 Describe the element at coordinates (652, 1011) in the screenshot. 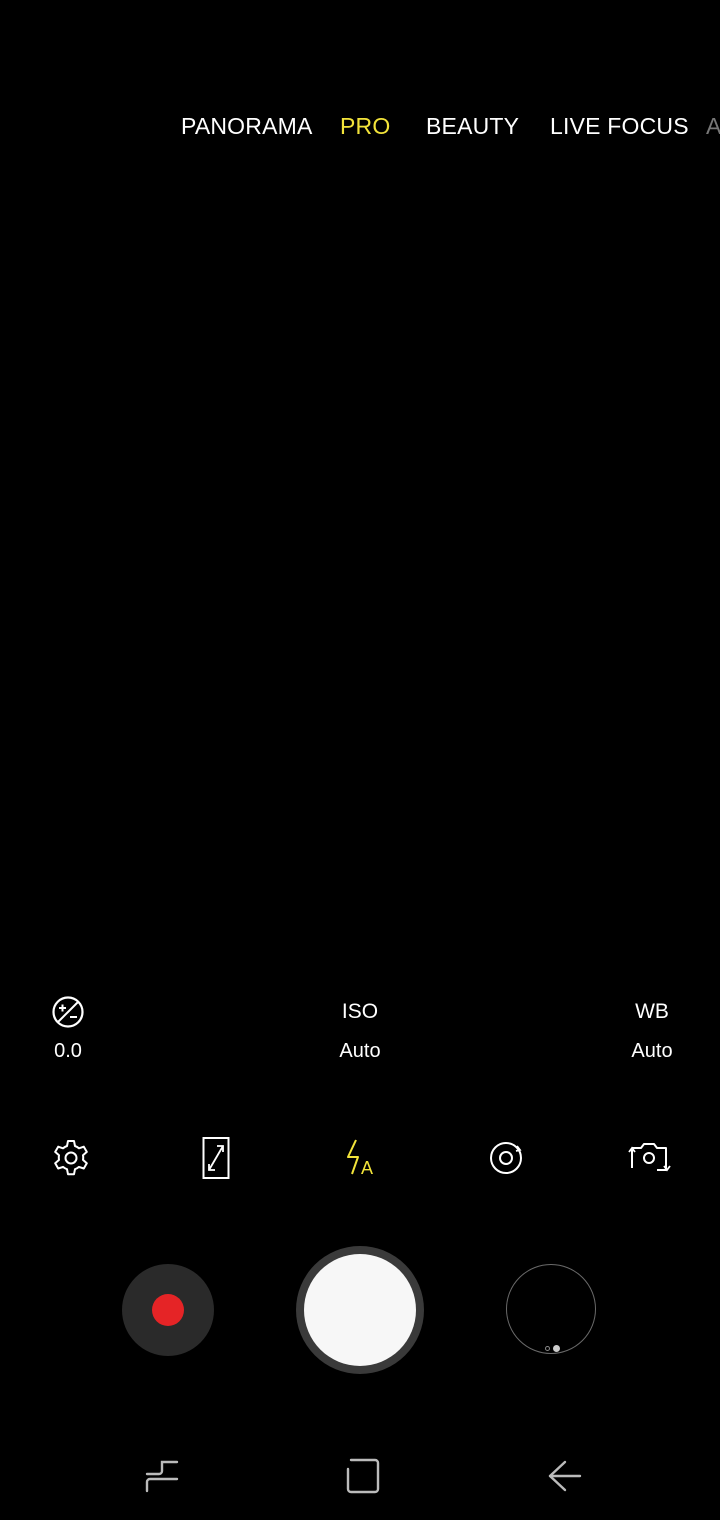

I see `wb-label: WB` at that location.